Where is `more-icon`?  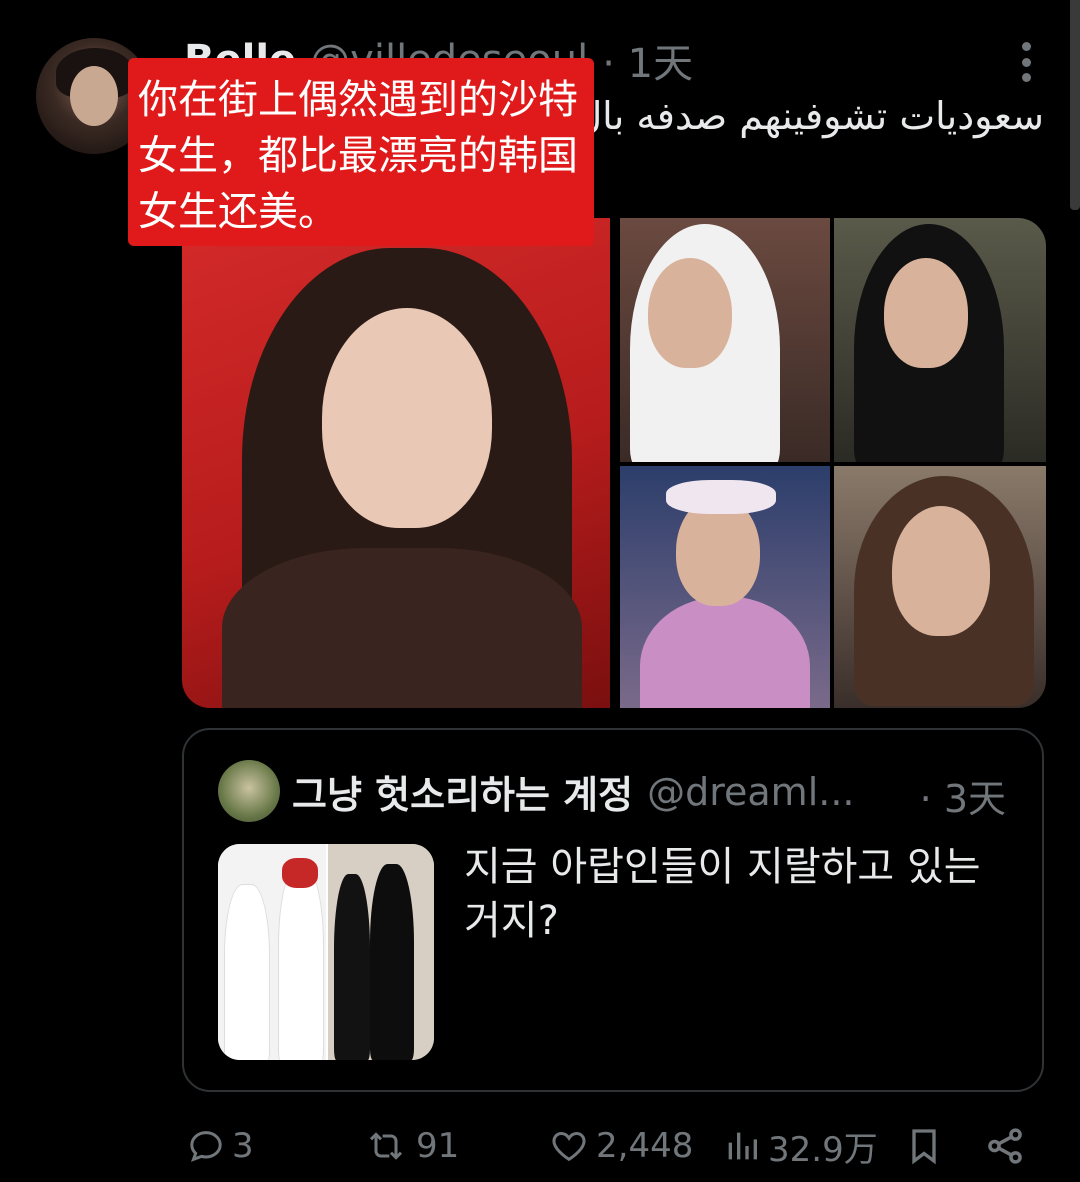
more-icon is located at coordinates (1026, 62).